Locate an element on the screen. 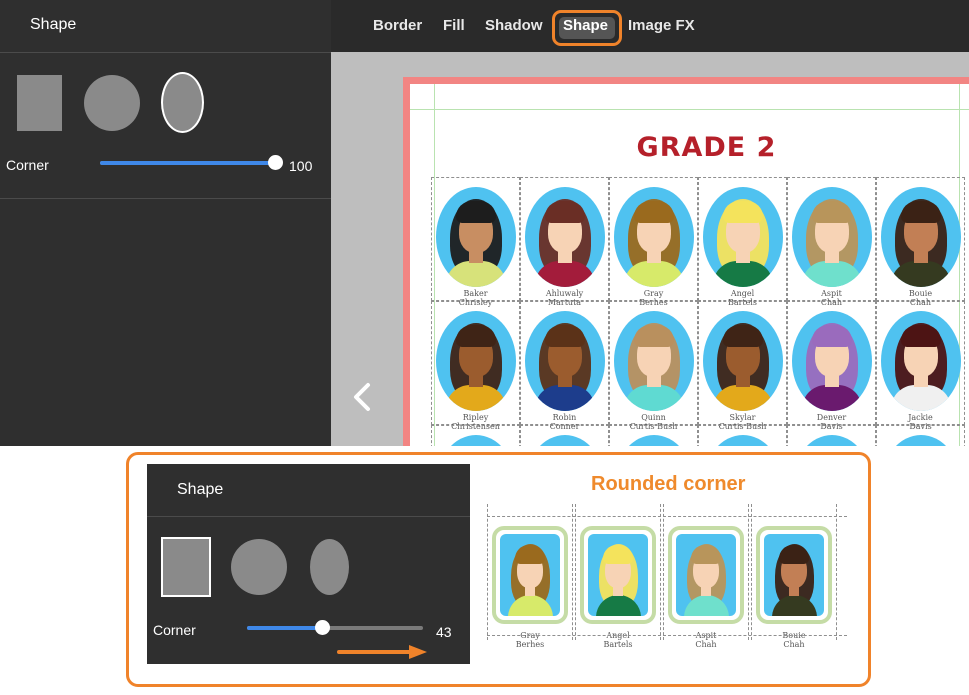  portrait-cell: Bouie Chah is located at coordinates (920, 242).